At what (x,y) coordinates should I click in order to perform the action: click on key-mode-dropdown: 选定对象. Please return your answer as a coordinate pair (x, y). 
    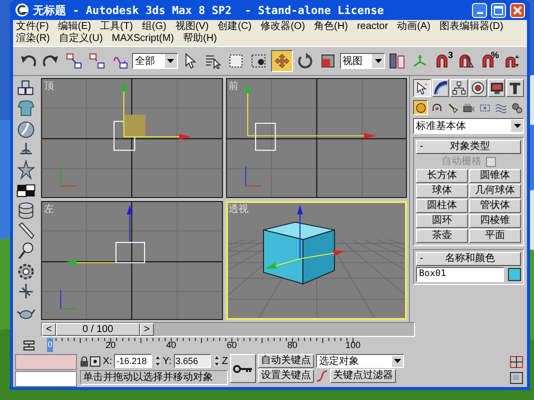
    Looking at the image, I should click on (360, 361).